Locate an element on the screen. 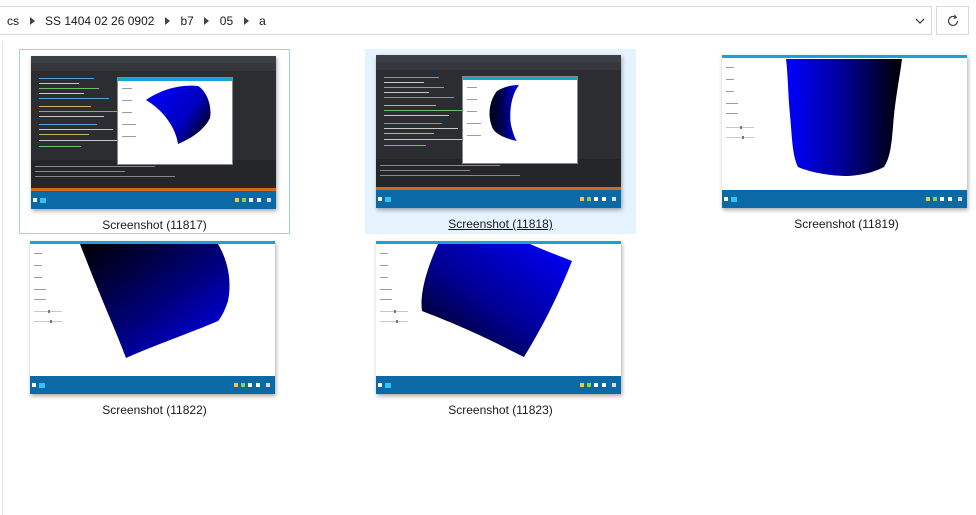  breadcrumb-item: cs is located at coordinates (13, 21).